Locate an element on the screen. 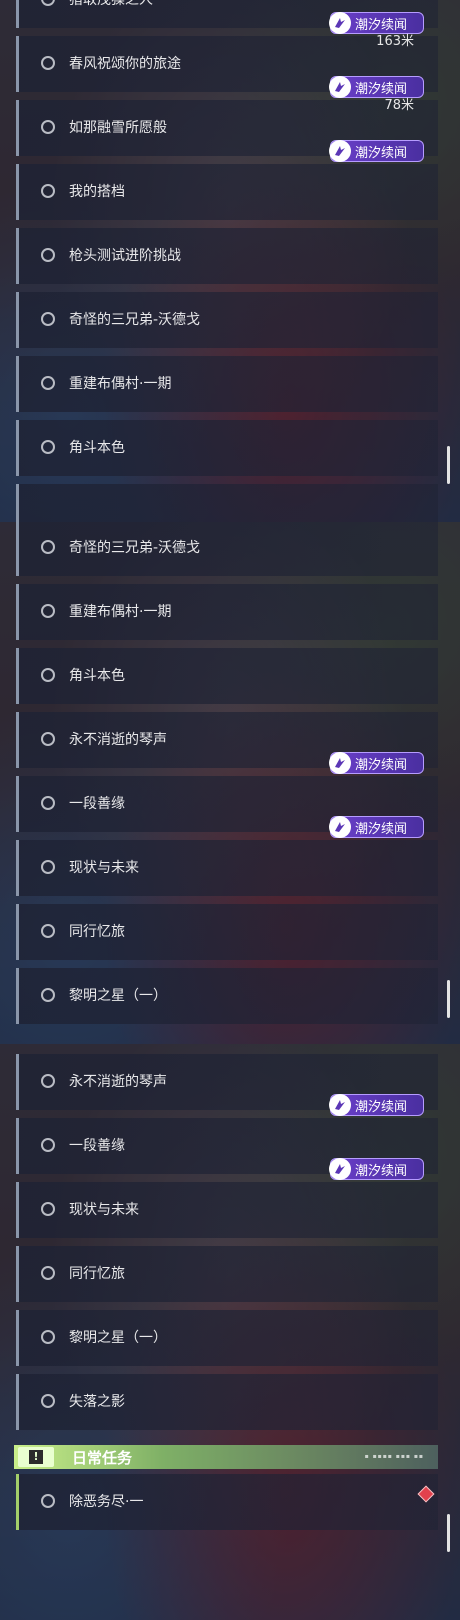 The image size is (460, 1620). quest-distance: 78米 is located at coordinates (399, 105).